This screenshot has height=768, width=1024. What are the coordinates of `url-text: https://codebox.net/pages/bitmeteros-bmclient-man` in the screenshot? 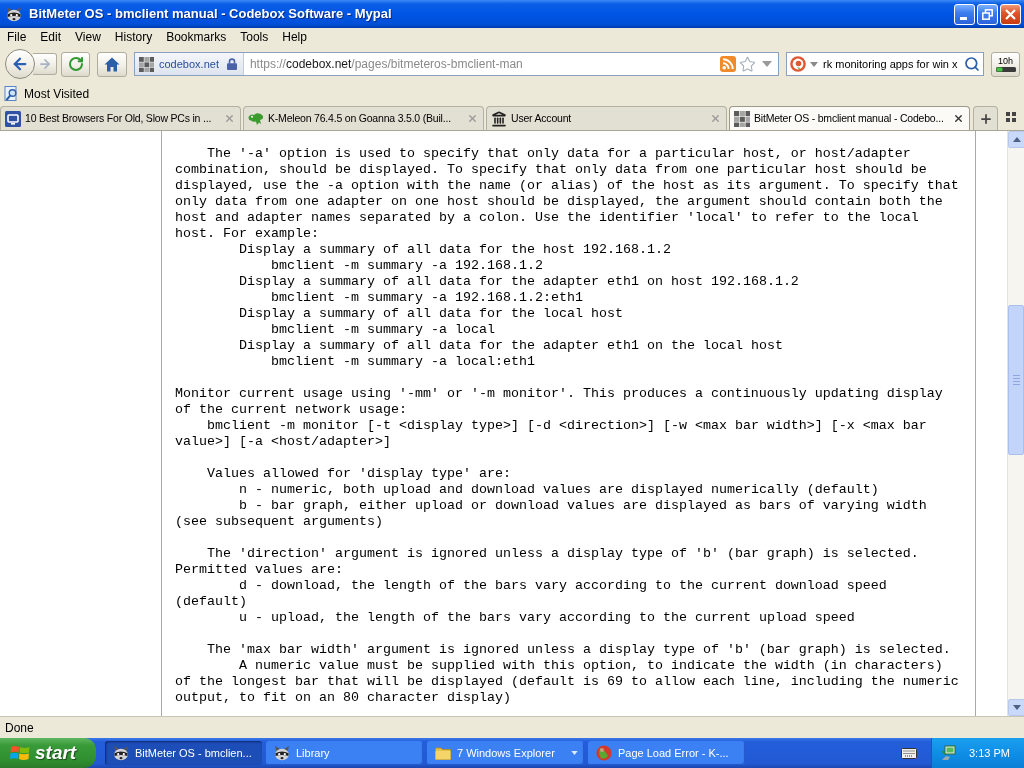 It's located at (386, 64).